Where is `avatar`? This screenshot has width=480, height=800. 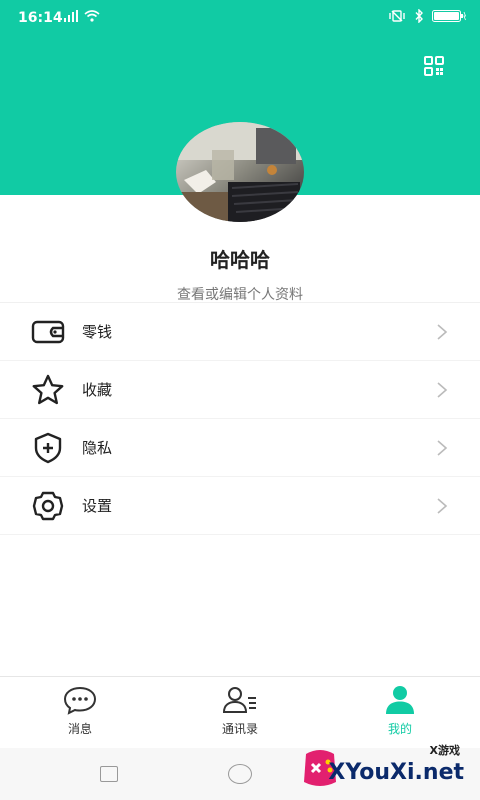 avatar is located at coordinates (240, 172).